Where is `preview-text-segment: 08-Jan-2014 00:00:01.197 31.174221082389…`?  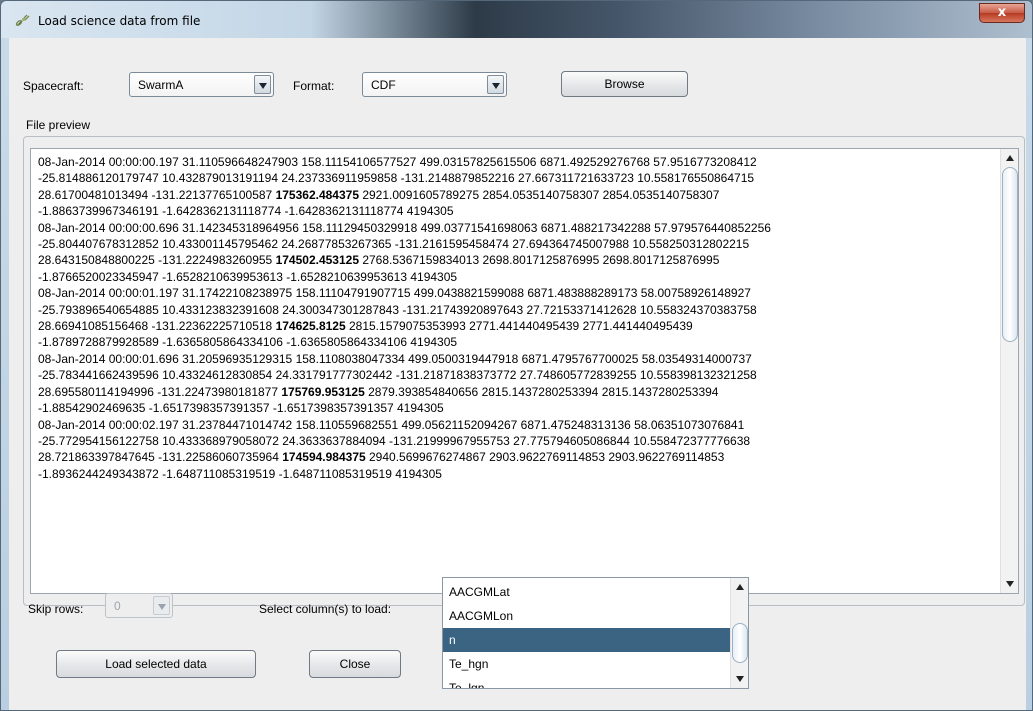 preview-text-segment: 08-Jan-2014 00:00:01.197 31.174221082389… is located at coordinates (394, 293).